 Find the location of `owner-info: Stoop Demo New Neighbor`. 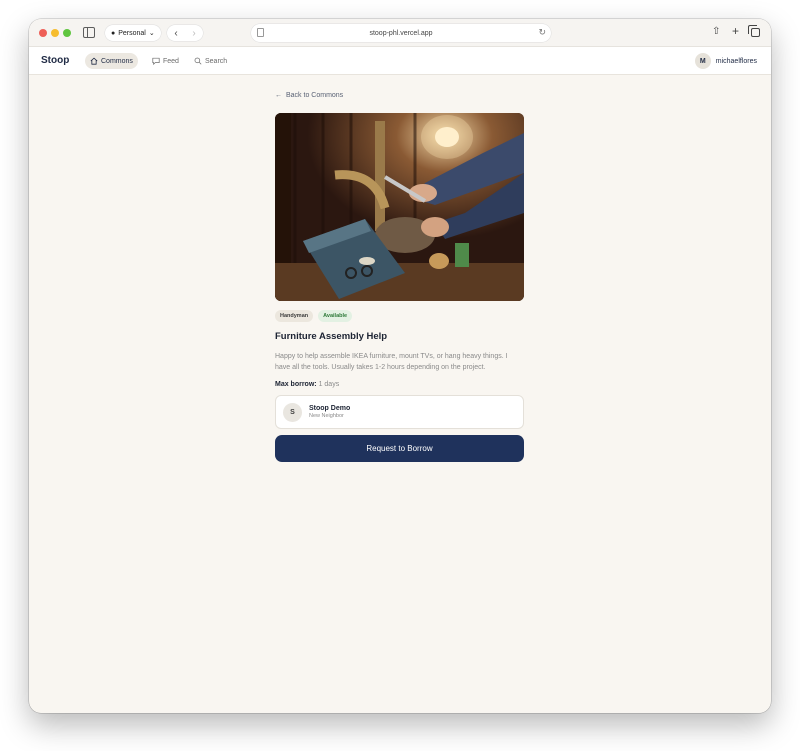

owner-info: Stoop Demo New Neighbor is located at coordinates (329, 412).